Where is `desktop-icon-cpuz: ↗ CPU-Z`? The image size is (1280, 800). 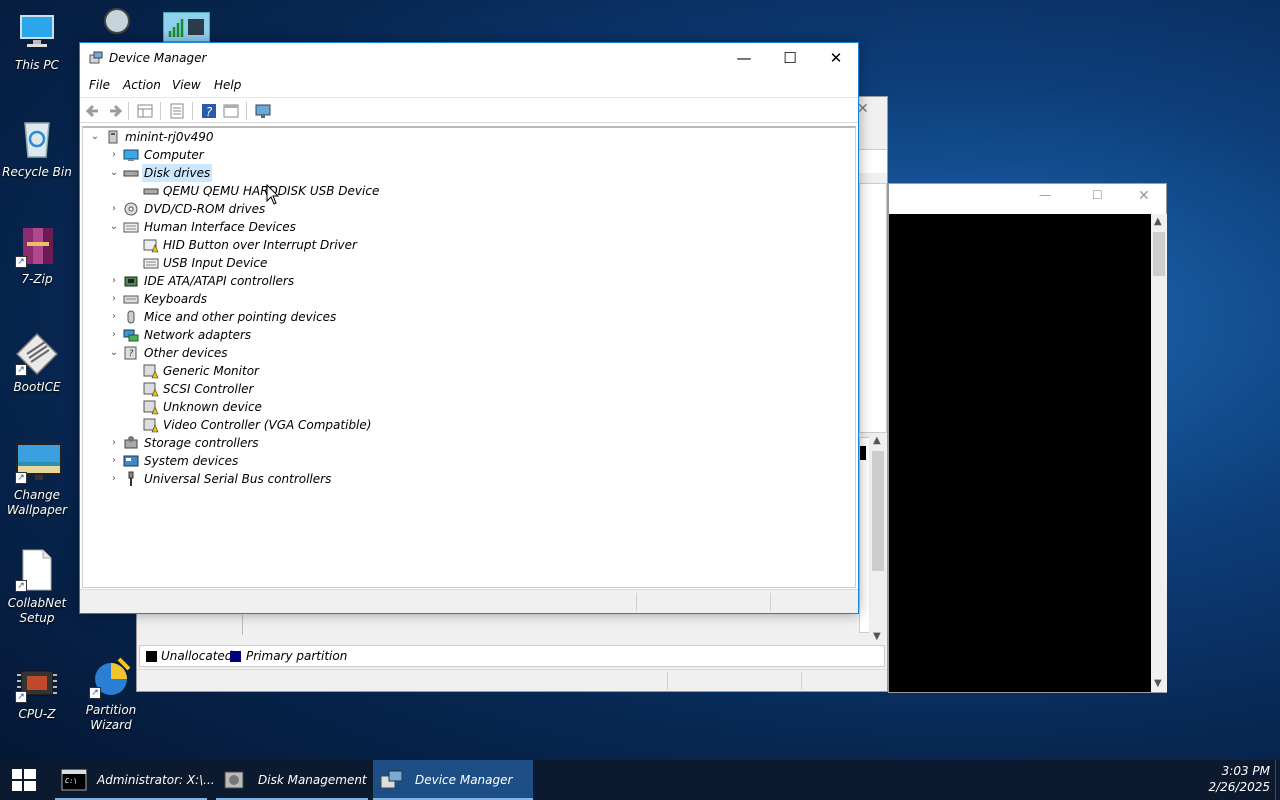
desktop-icon-cpuz: ↗ CPU-Z is located at coordinates (37, 692).